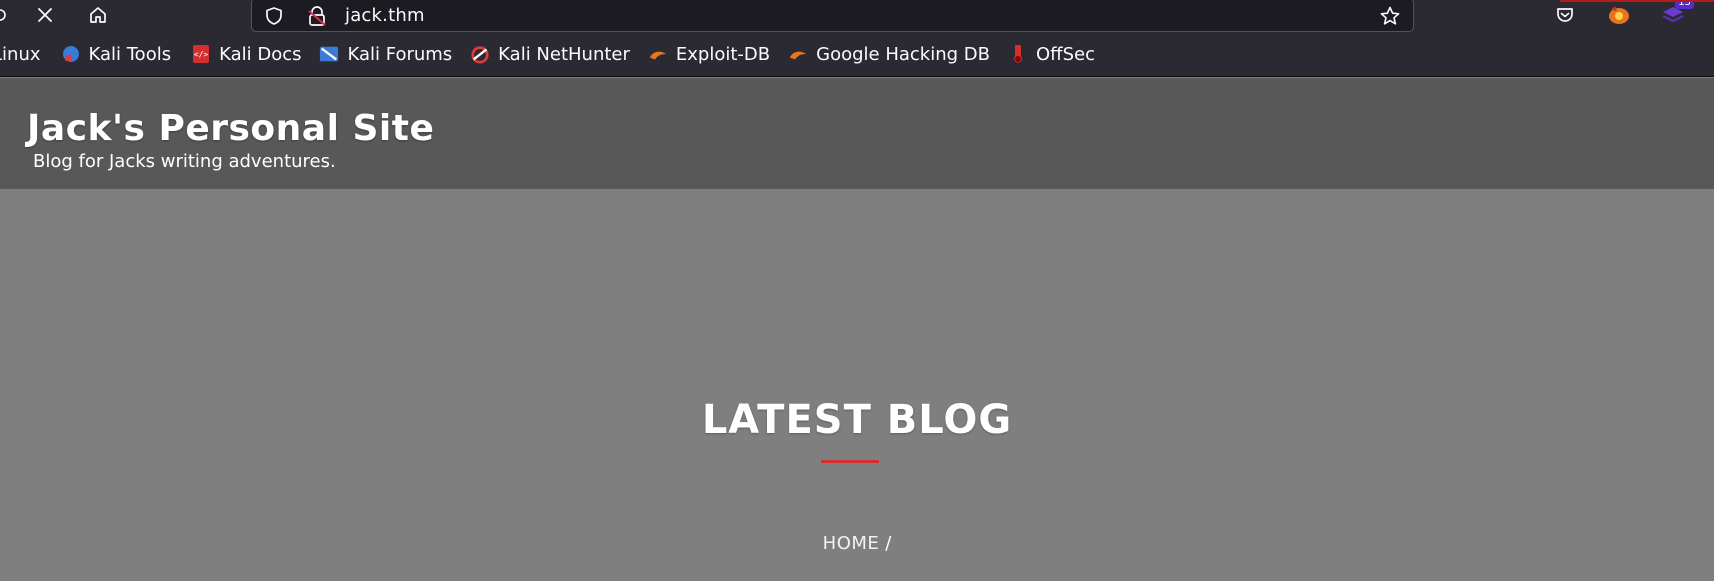 This screenshot has height=581, width=1714. I want to click on bookmark-label: Kali Forums, so click(400, 54).